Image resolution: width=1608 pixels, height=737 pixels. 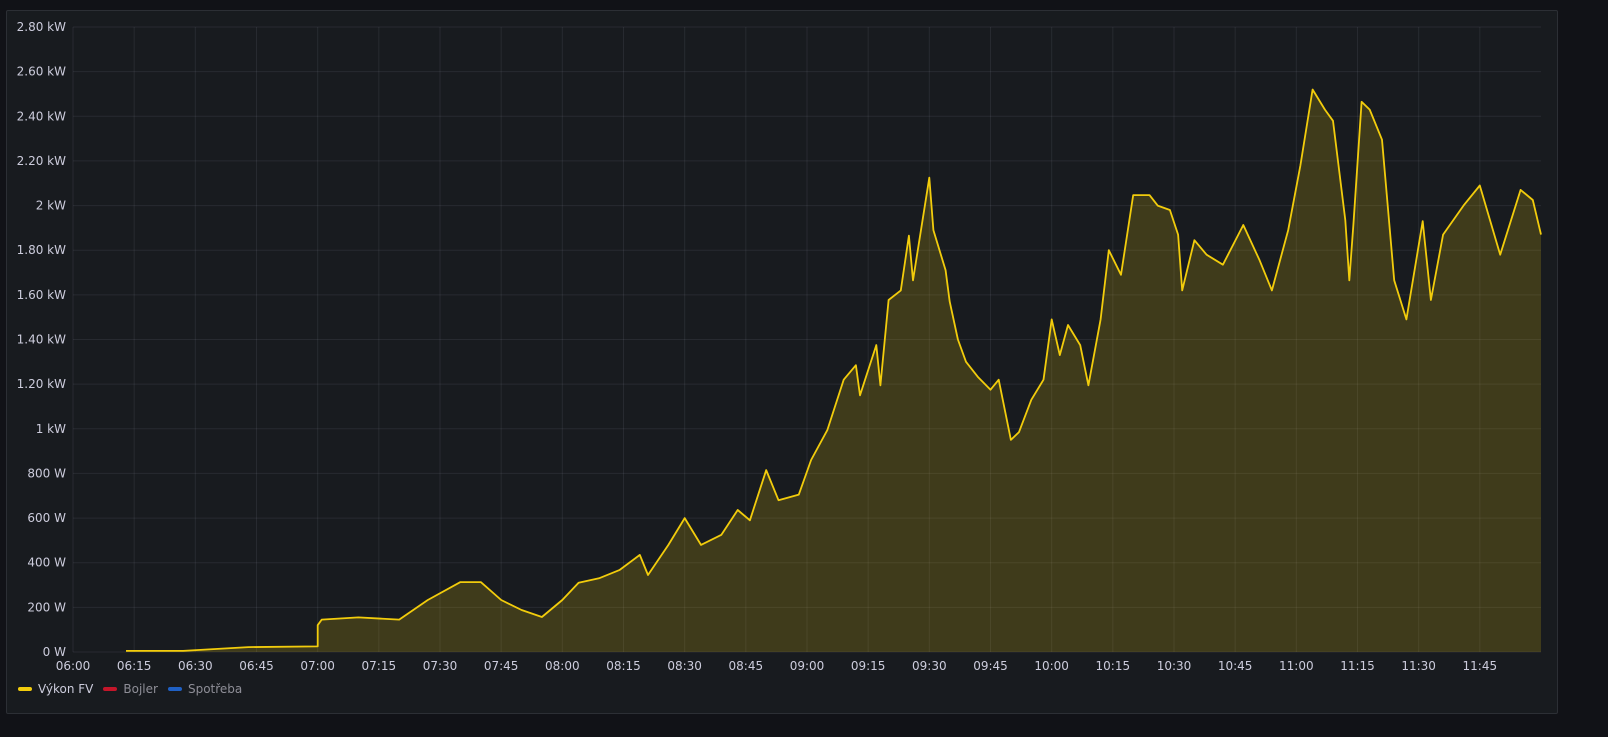 What do you see at coordinates (1480, 666) in the screenshot?
I see `x-tick-label: 11:45` at bounding box center [1480, 666].